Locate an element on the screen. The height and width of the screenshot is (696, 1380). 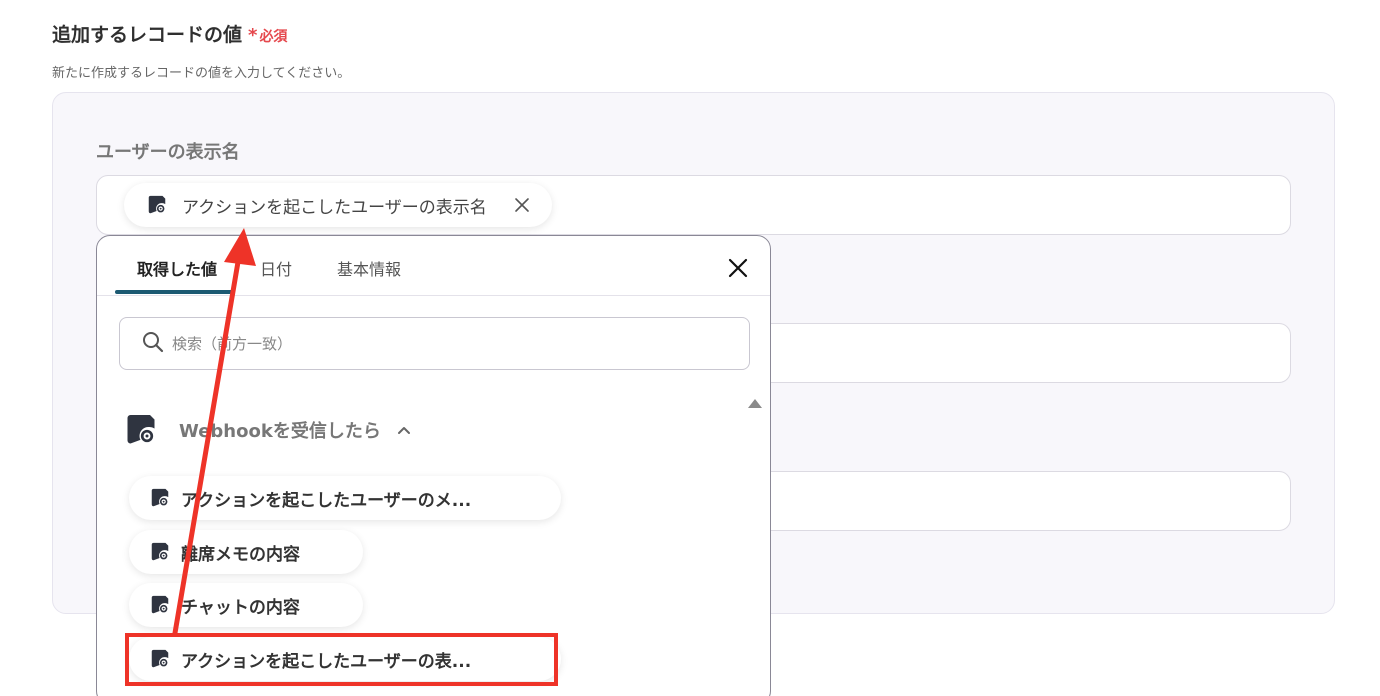
selected-value-chip: アクションを起こしたユーザーの表示名 is located at coordinates (338, 205).